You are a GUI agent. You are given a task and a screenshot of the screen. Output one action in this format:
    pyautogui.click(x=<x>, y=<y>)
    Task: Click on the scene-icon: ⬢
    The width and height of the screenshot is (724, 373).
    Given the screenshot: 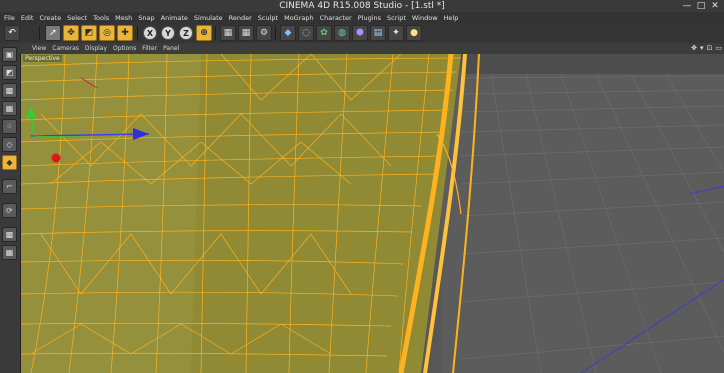 What is the action you would take?
    pyautogui.click(x=360, y=33)
    